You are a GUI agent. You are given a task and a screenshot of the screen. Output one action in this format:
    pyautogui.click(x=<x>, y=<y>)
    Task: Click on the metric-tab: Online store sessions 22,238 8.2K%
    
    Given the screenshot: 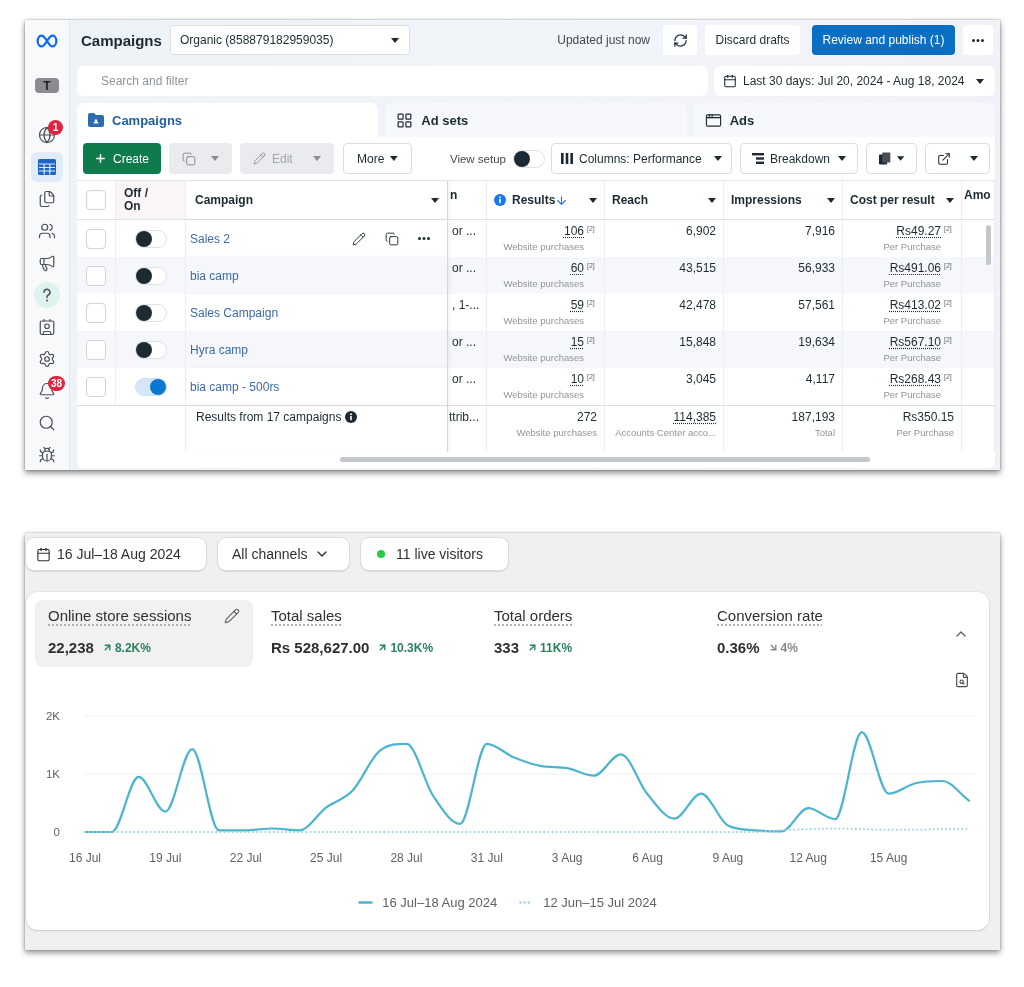 What is the action you would take?
    pyautogui.click(x=144, y=633)
    